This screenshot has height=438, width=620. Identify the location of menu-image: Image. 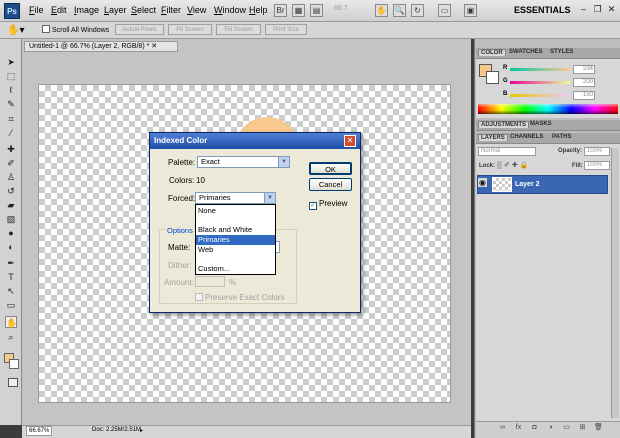
(86, 10).